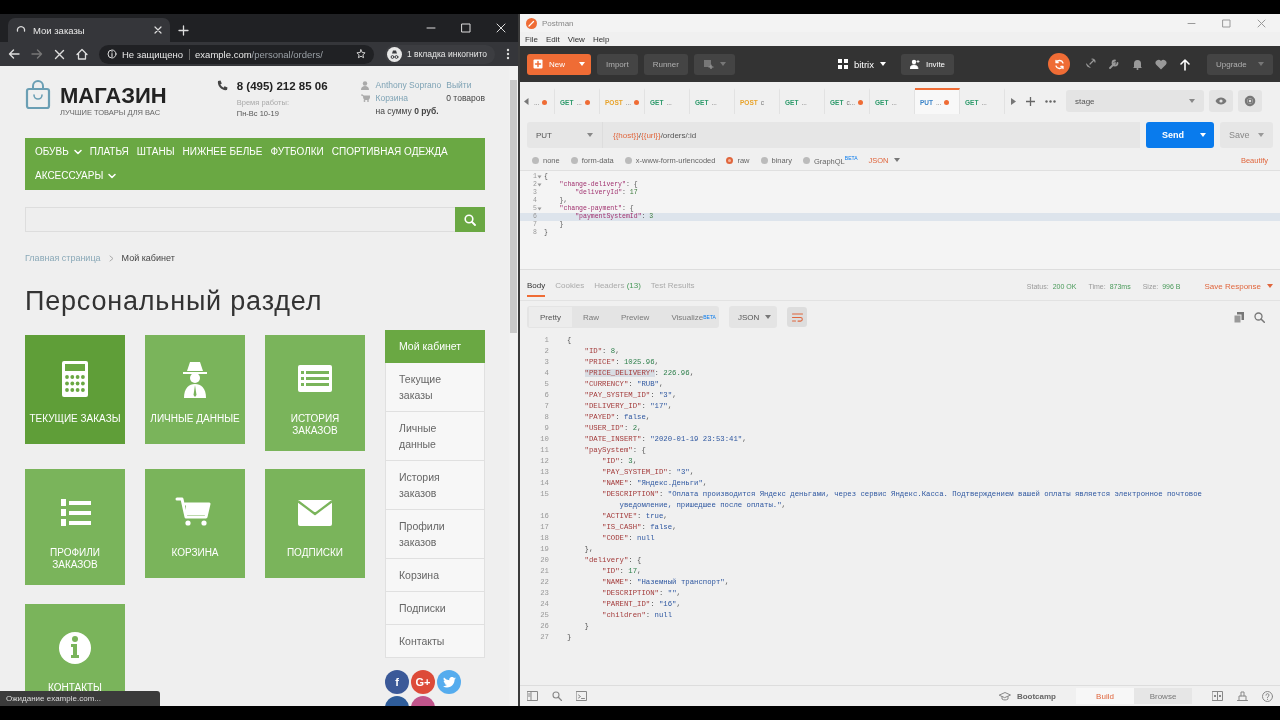 Image resolution: width=1280 pixels, height=720 pixels. Describe the element at coordinates (539, 209) in the screenshot. I see `fold-icon` at that location.